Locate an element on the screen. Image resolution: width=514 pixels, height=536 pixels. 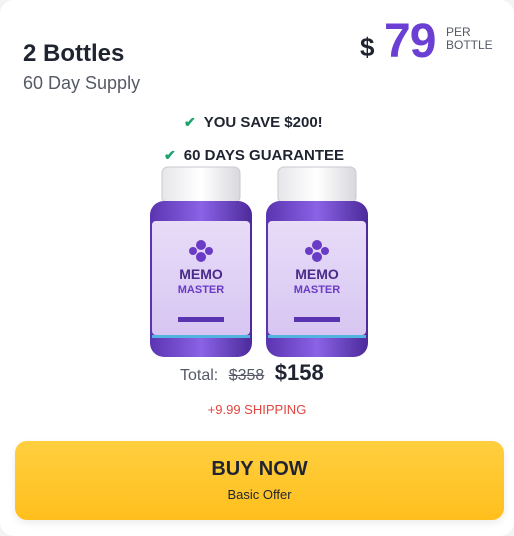
benefit-savings: ✔ YOU SAVE $200! is located at coordinates (253, 122).